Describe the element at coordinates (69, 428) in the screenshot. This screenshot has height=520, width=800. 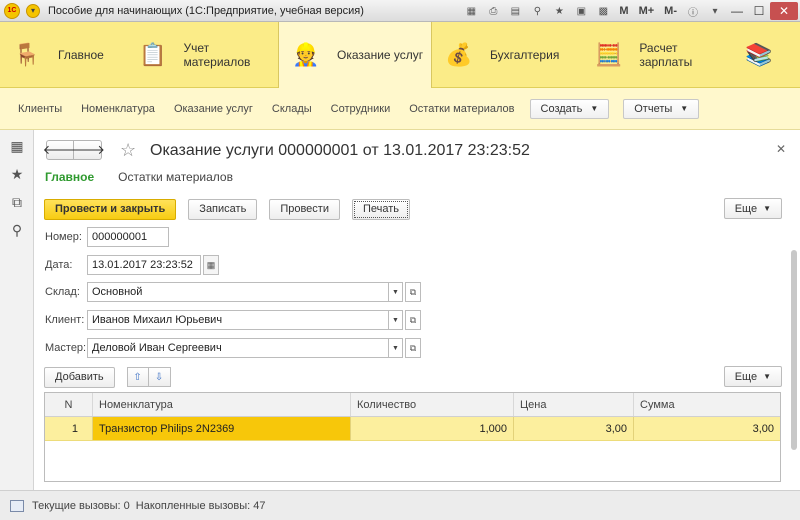
I see `cell-n: 1` at that location.